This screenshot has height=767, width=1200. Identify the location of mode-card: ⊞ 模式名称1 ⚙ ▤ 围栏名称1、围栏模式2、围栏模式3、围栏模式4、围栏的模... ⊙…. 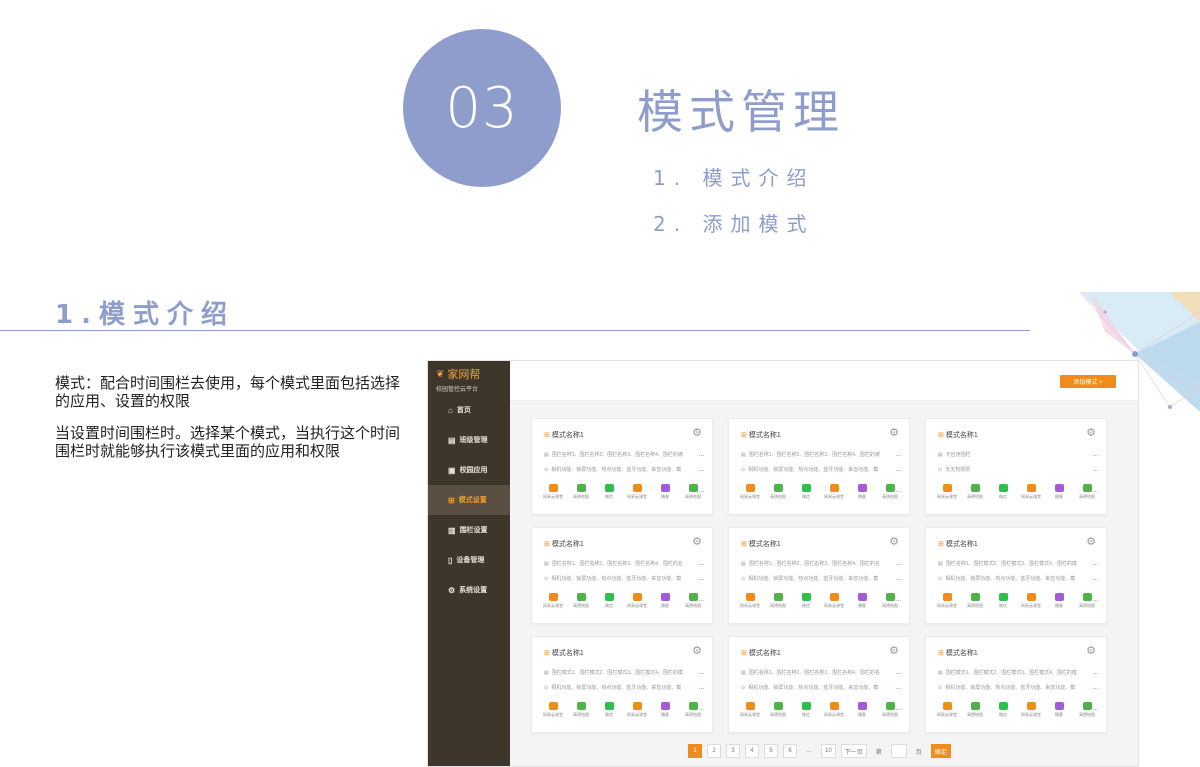
(1016, 575).